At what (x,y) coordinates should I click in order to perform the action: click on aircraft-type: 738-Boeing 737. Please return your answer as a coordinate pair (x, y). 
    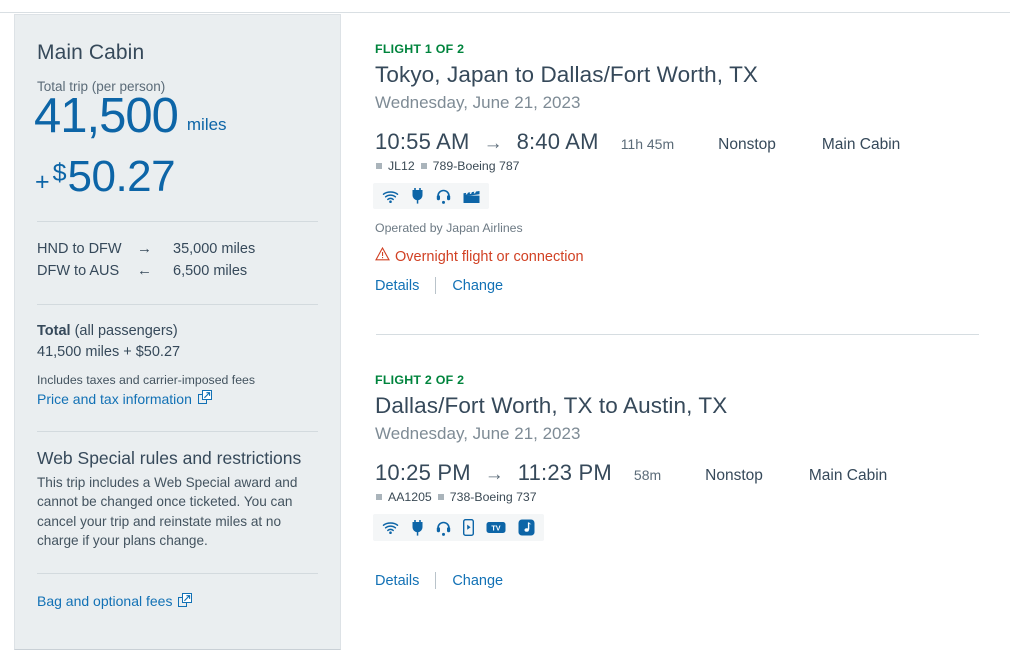
    Looking at the image, I should click on (493, 497).